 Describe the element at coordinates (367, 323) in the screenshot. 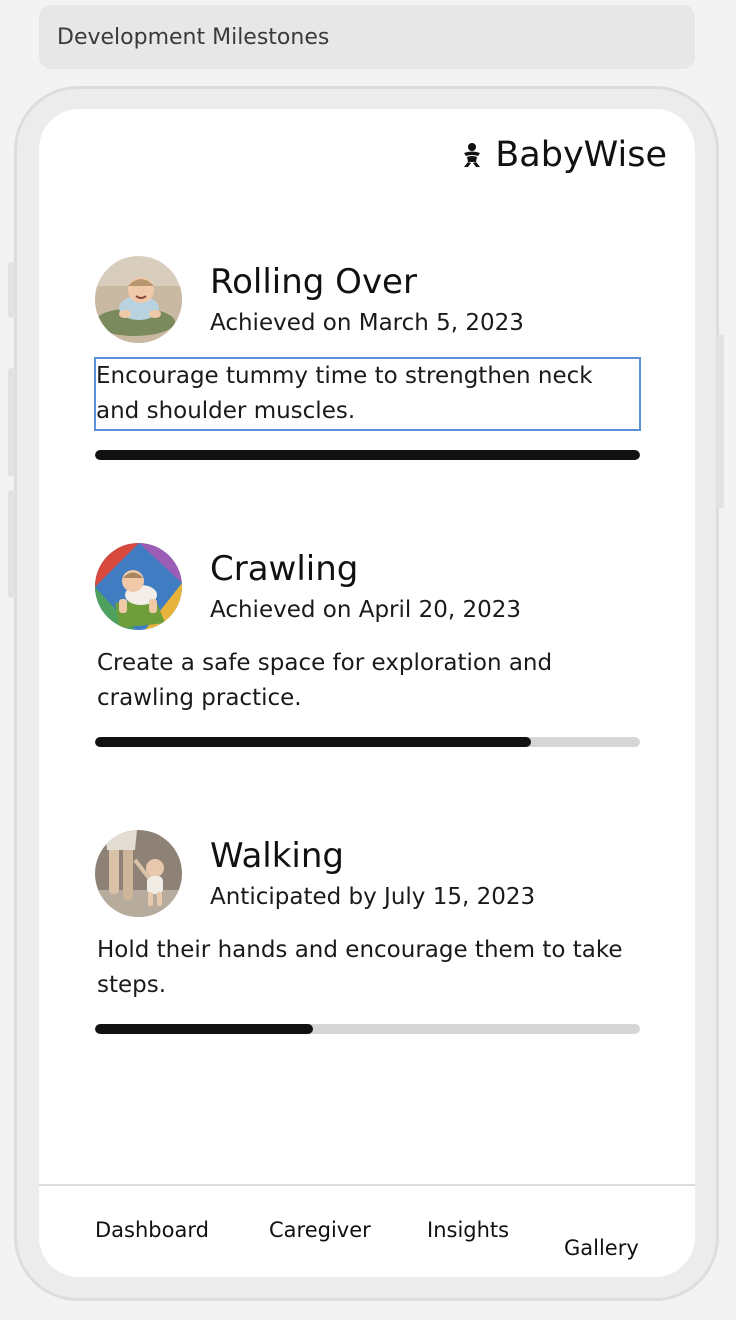

I see `milestone-date: Achieved on March 5, 2023` at that location.